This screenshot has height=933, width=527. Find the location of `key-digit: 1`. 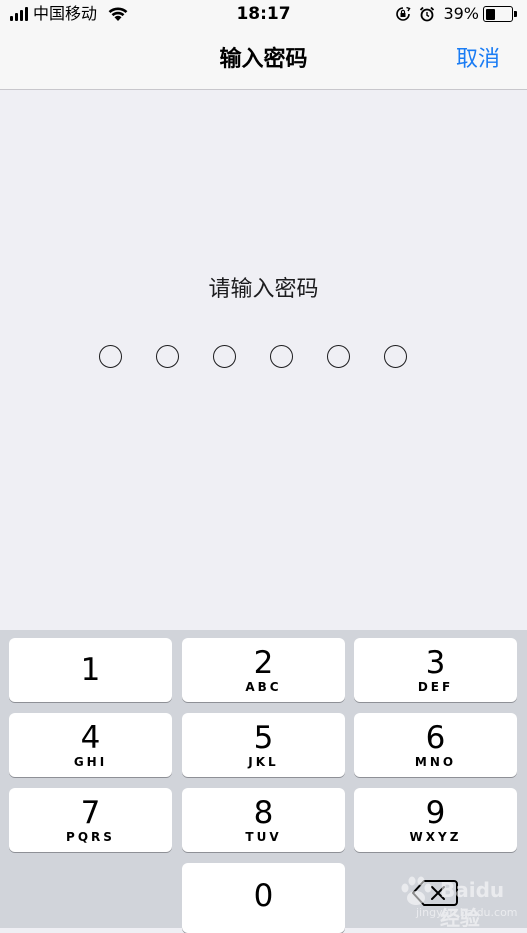

key-digit: 1 is located at coordinates (90, 670).